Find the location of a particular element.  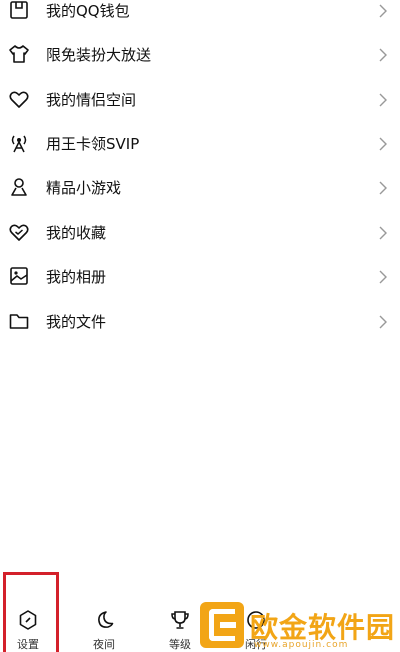

level-button: 等级 is located at coordinates (180, 626).